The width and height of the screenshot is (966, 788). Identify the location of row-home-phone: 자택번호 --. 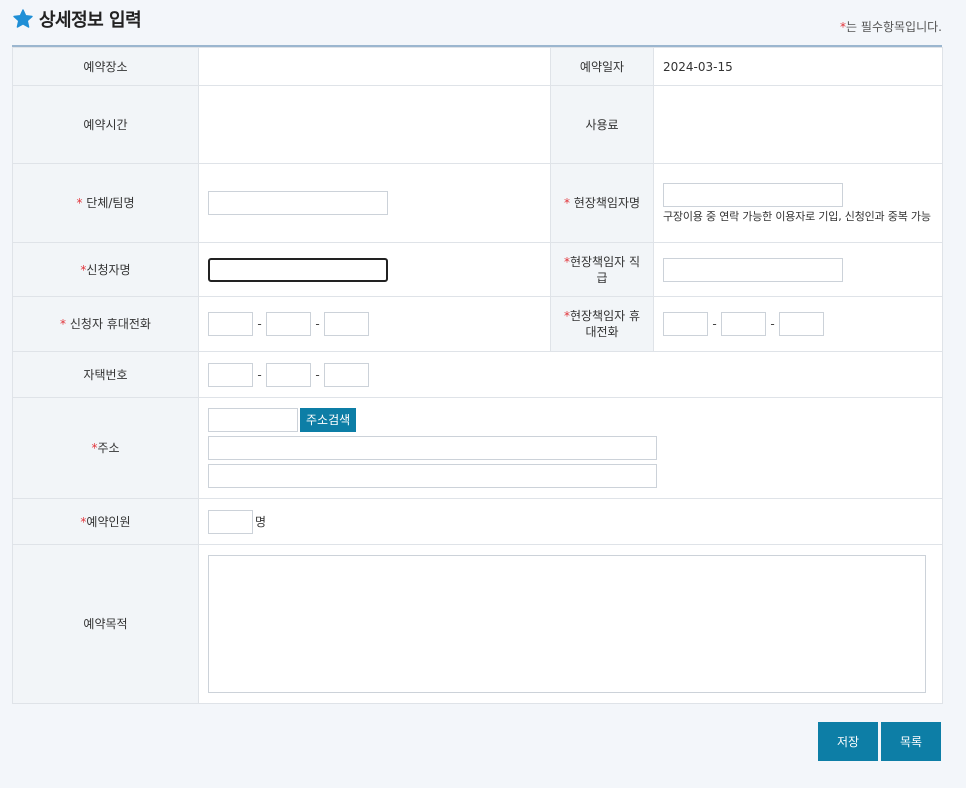
(477, 374).